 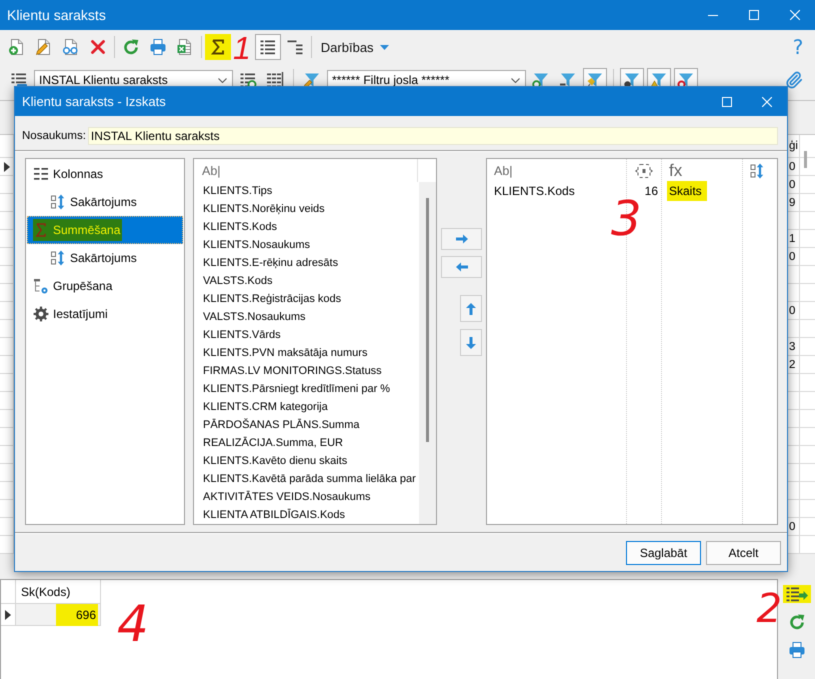 What do you see at coordinates (237, 281) in the screenshot?
I see `list-item: VALSTS.Kods` at bounding box center [237, 281].